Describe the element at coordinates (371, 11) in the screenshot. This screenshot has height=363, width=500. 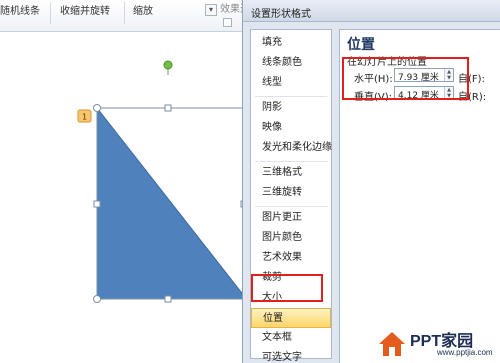
I see `dialog-title-bar: 设置形状格式` at that location.